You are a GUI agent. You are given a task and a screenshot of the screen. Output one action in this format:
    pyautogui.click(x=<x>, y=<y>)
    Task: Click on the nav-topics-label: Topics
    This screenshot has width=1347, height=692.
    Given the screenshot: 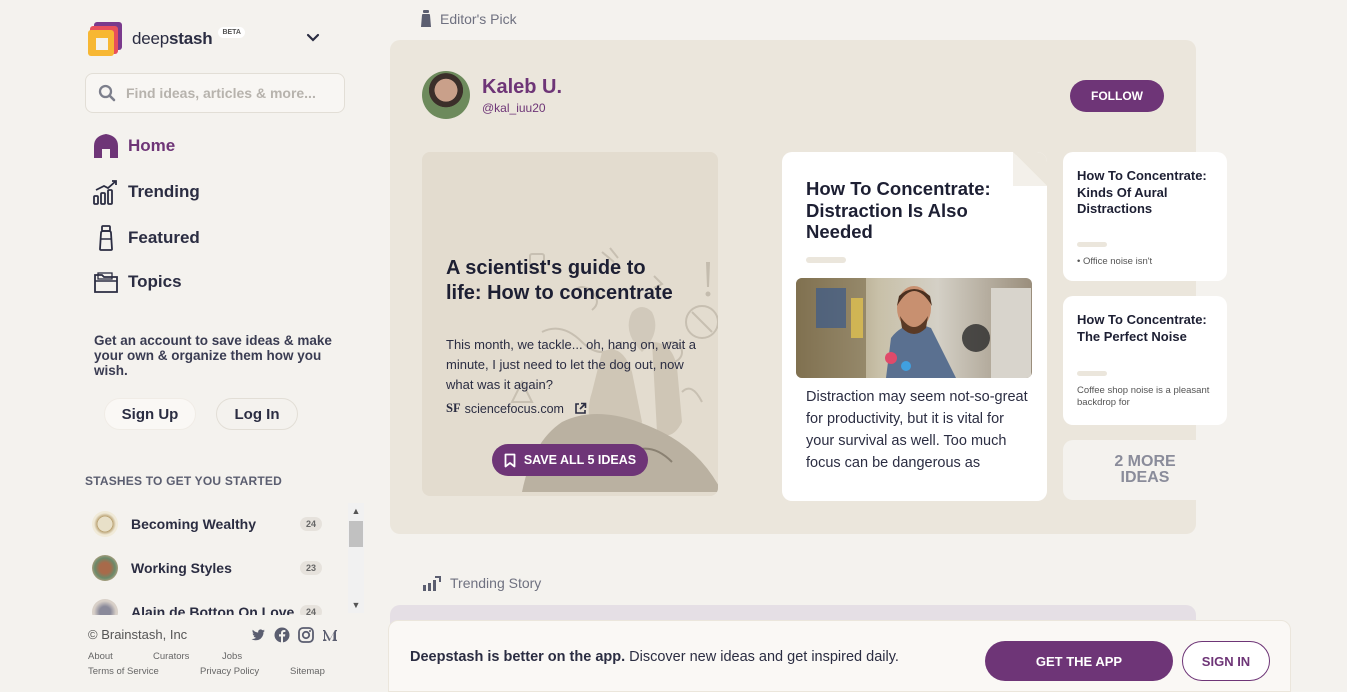 What is the action you would take?
    pyautogui.click(x=155, y=281)
    